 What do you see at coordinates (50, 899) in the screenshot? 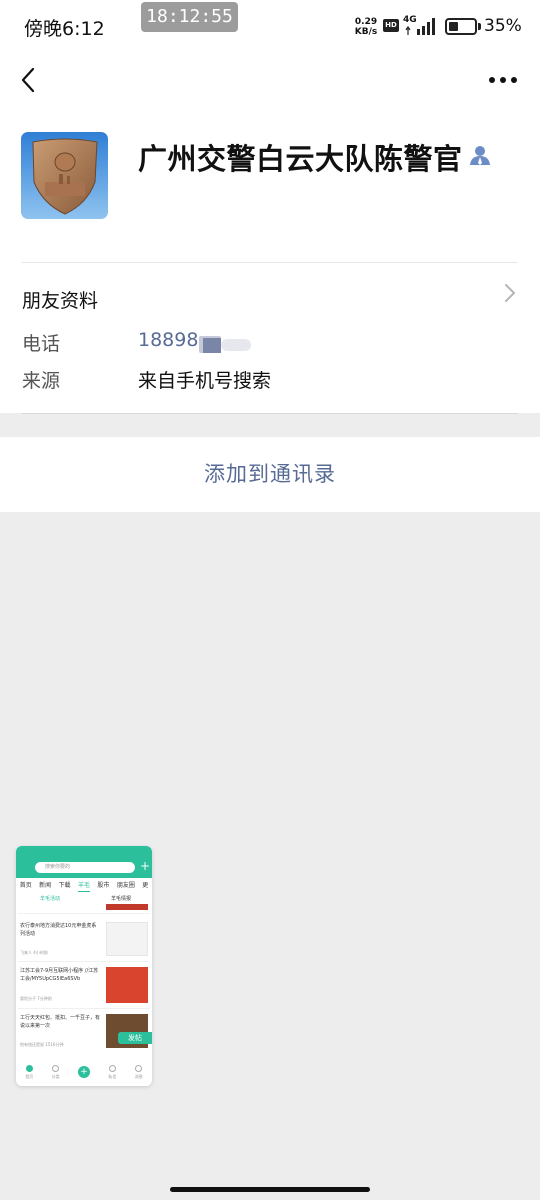
I see `thumbnail-subtab: 羊毛活动` at bounding box center [50, 899].